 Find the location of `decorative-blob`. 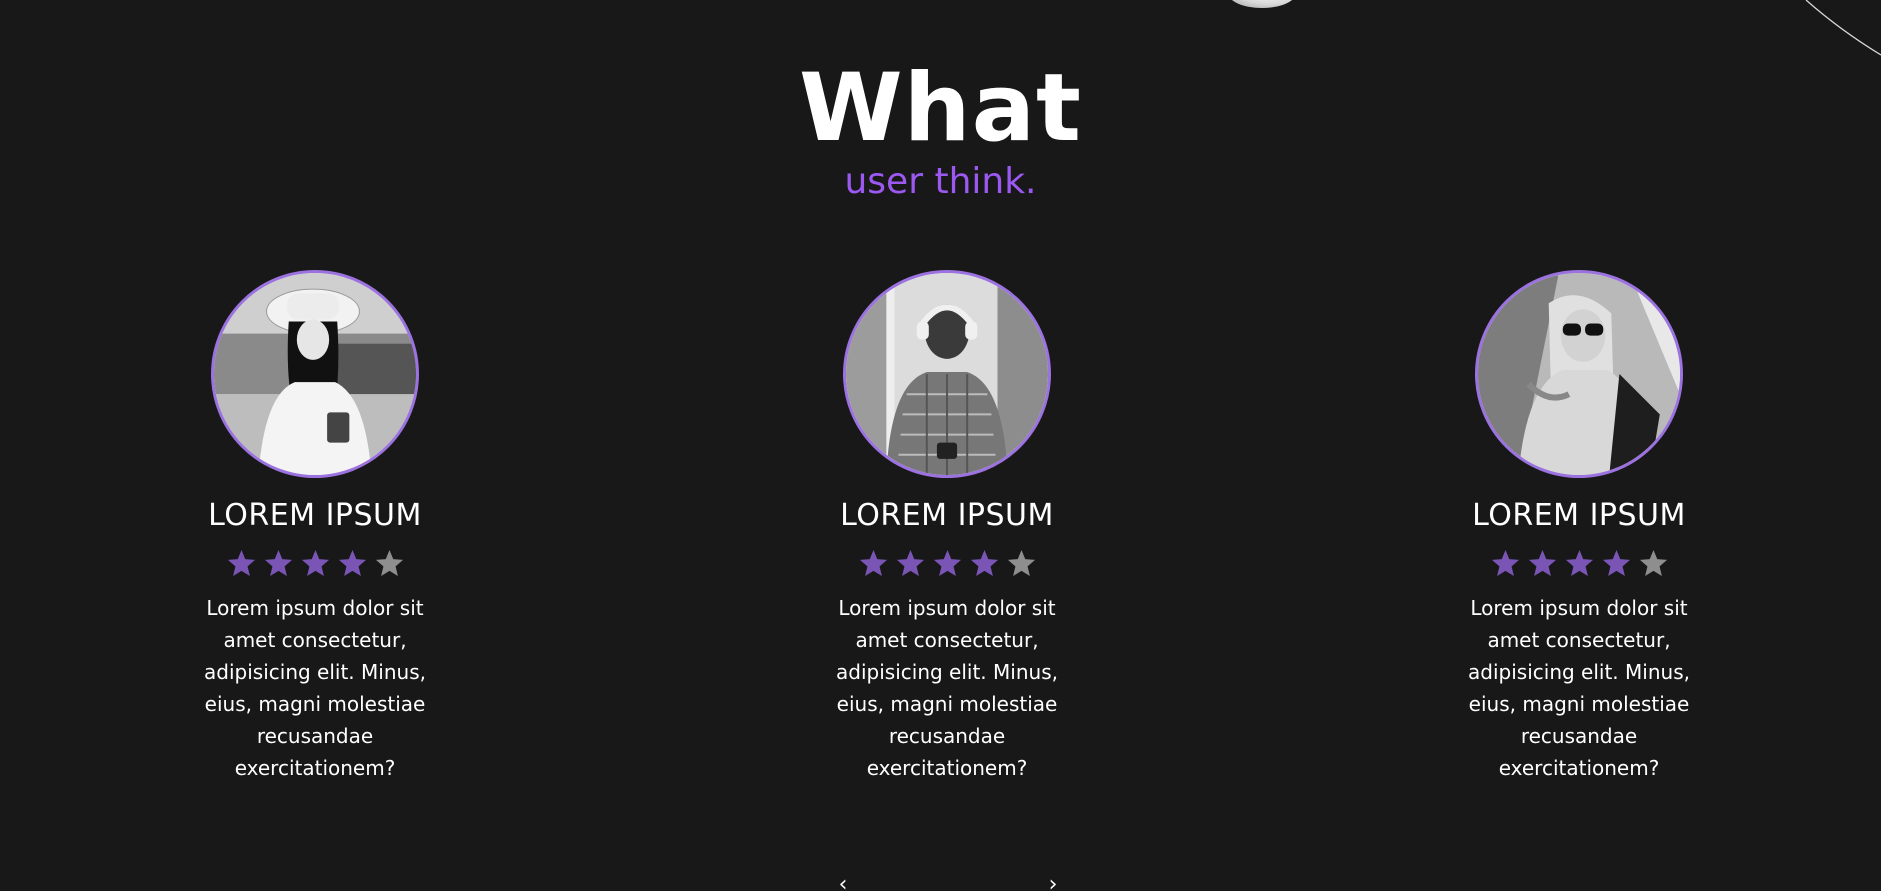

decorative-blob is located at coordinates (1262, 4).